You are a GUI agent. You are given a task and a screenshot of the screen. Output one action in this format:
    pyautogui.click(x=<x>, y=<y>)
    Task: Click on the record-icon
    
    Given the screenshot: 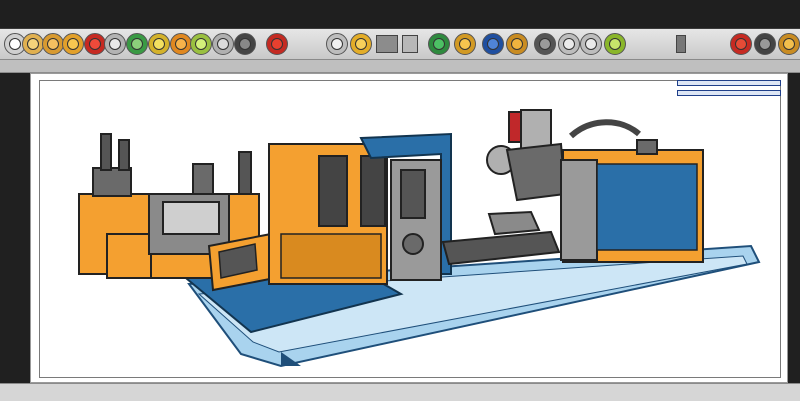 What is the action you would take?
    pyautogui.click(x=95, y=44)
    